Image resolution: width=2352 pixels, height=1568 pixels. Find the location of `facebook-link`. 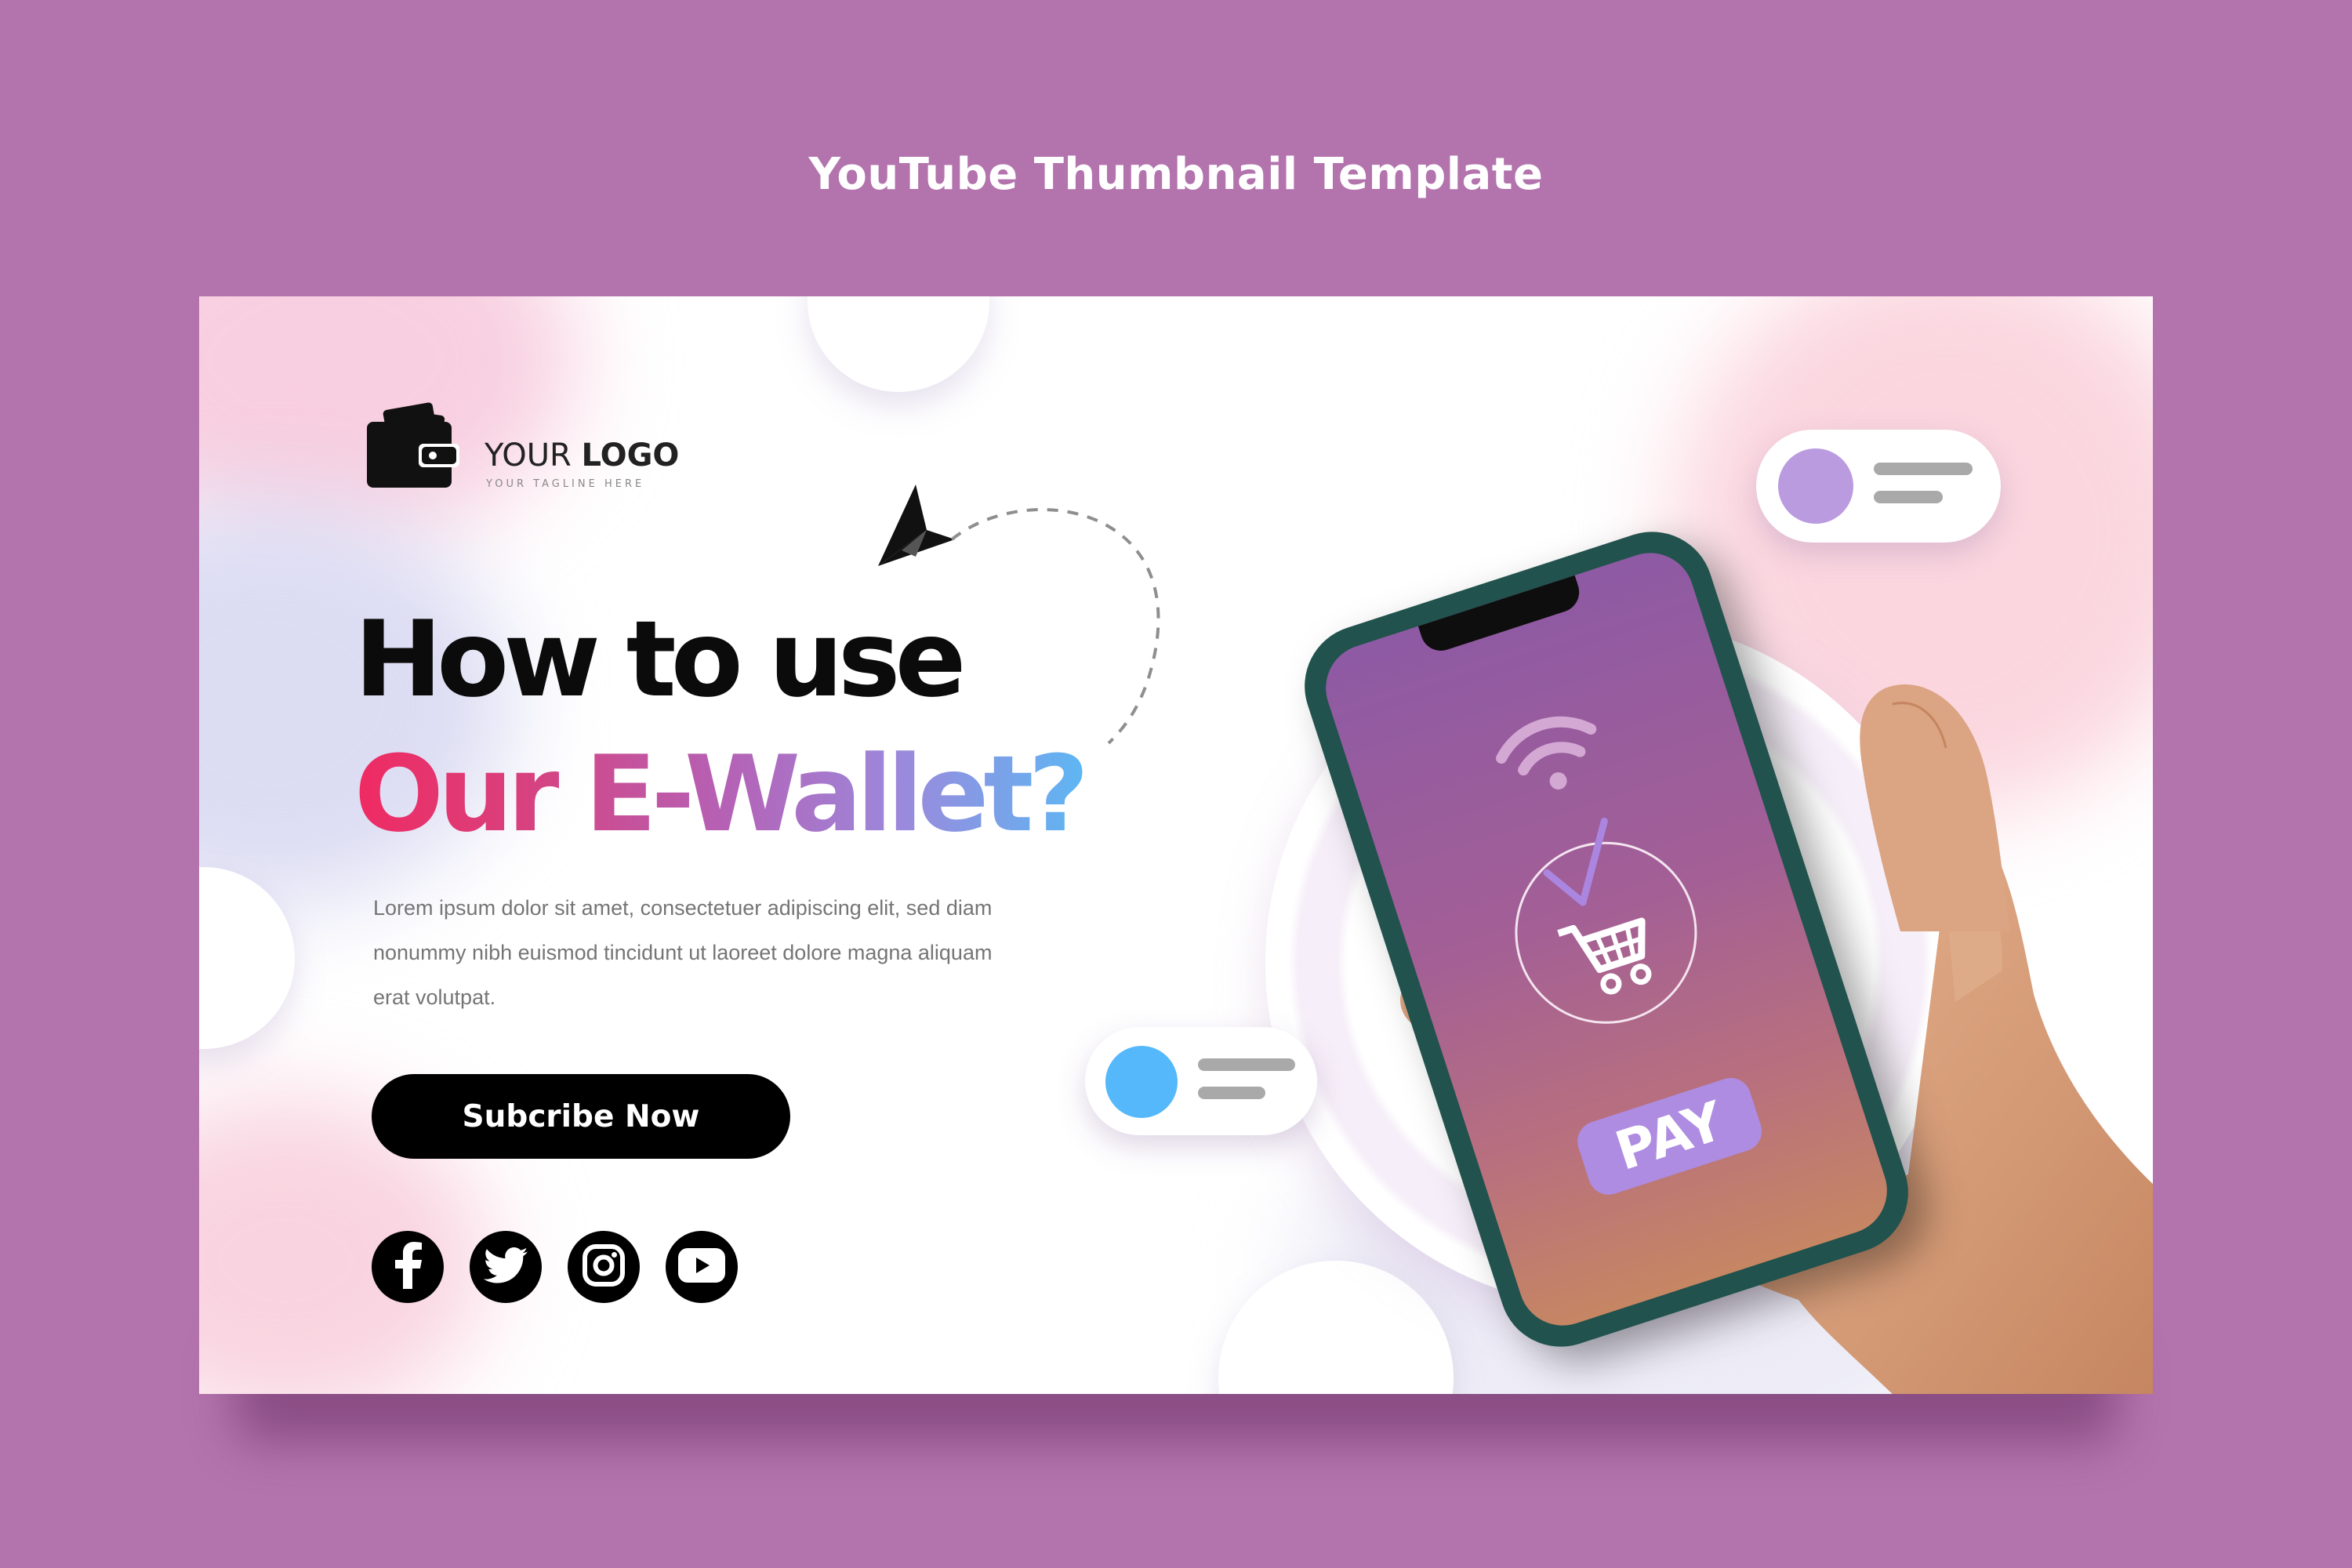

facebook-link is located at coordinates (408, 1267).